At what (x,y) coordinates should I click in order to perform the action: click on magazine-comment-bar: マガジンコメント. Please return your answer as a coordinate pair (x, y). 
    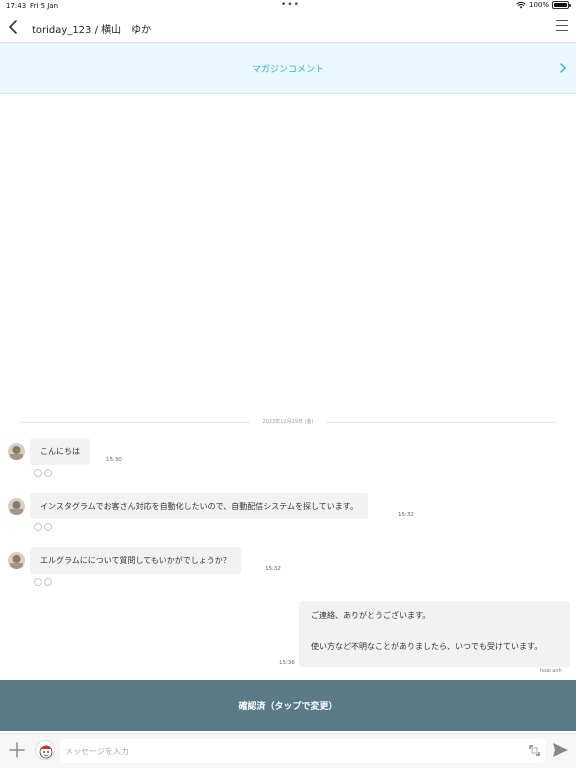
    Looking at the image, I should click on (288, 68).